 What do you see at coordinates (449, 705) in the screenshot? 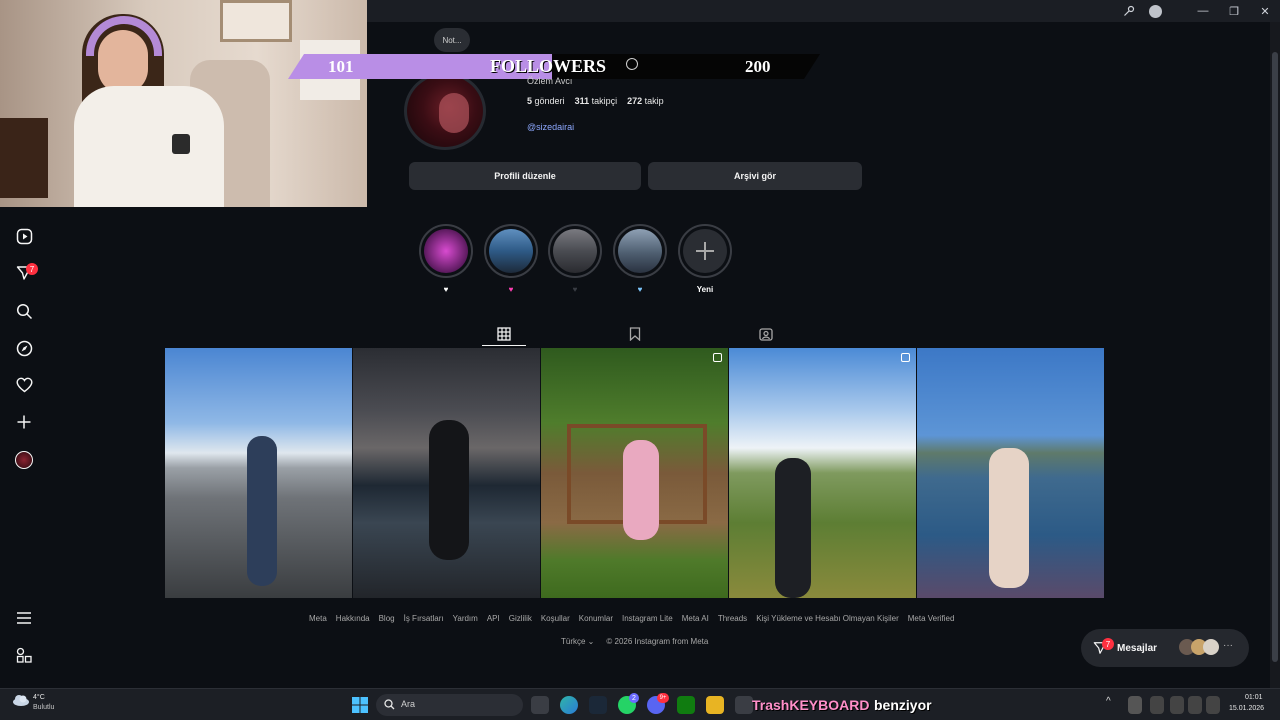
I see `taskbar-search: Ara` at bounding box center [449, 705].